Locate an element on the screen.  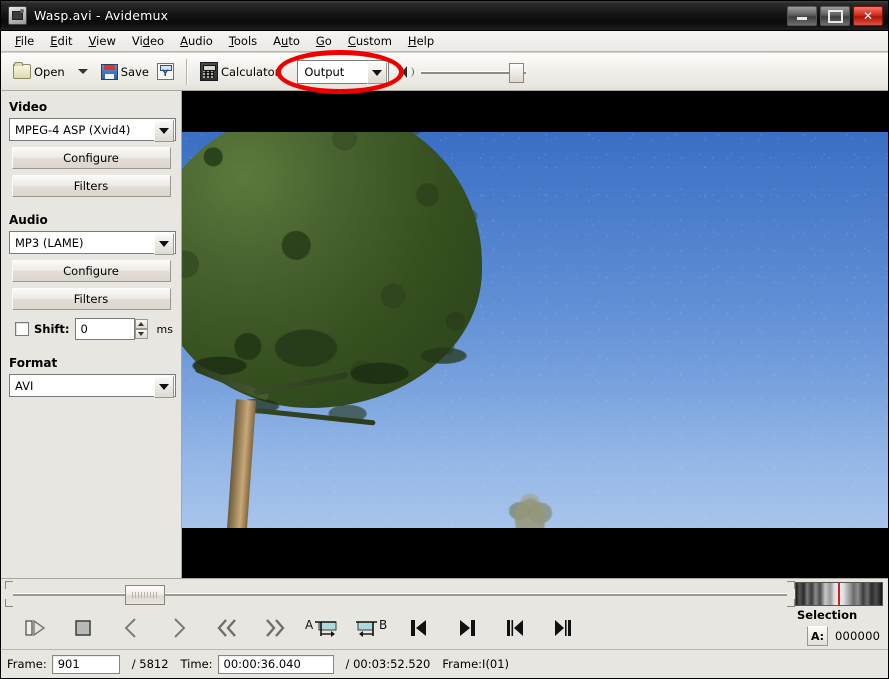
go-to-start-button is located at coordinates (419, 628).